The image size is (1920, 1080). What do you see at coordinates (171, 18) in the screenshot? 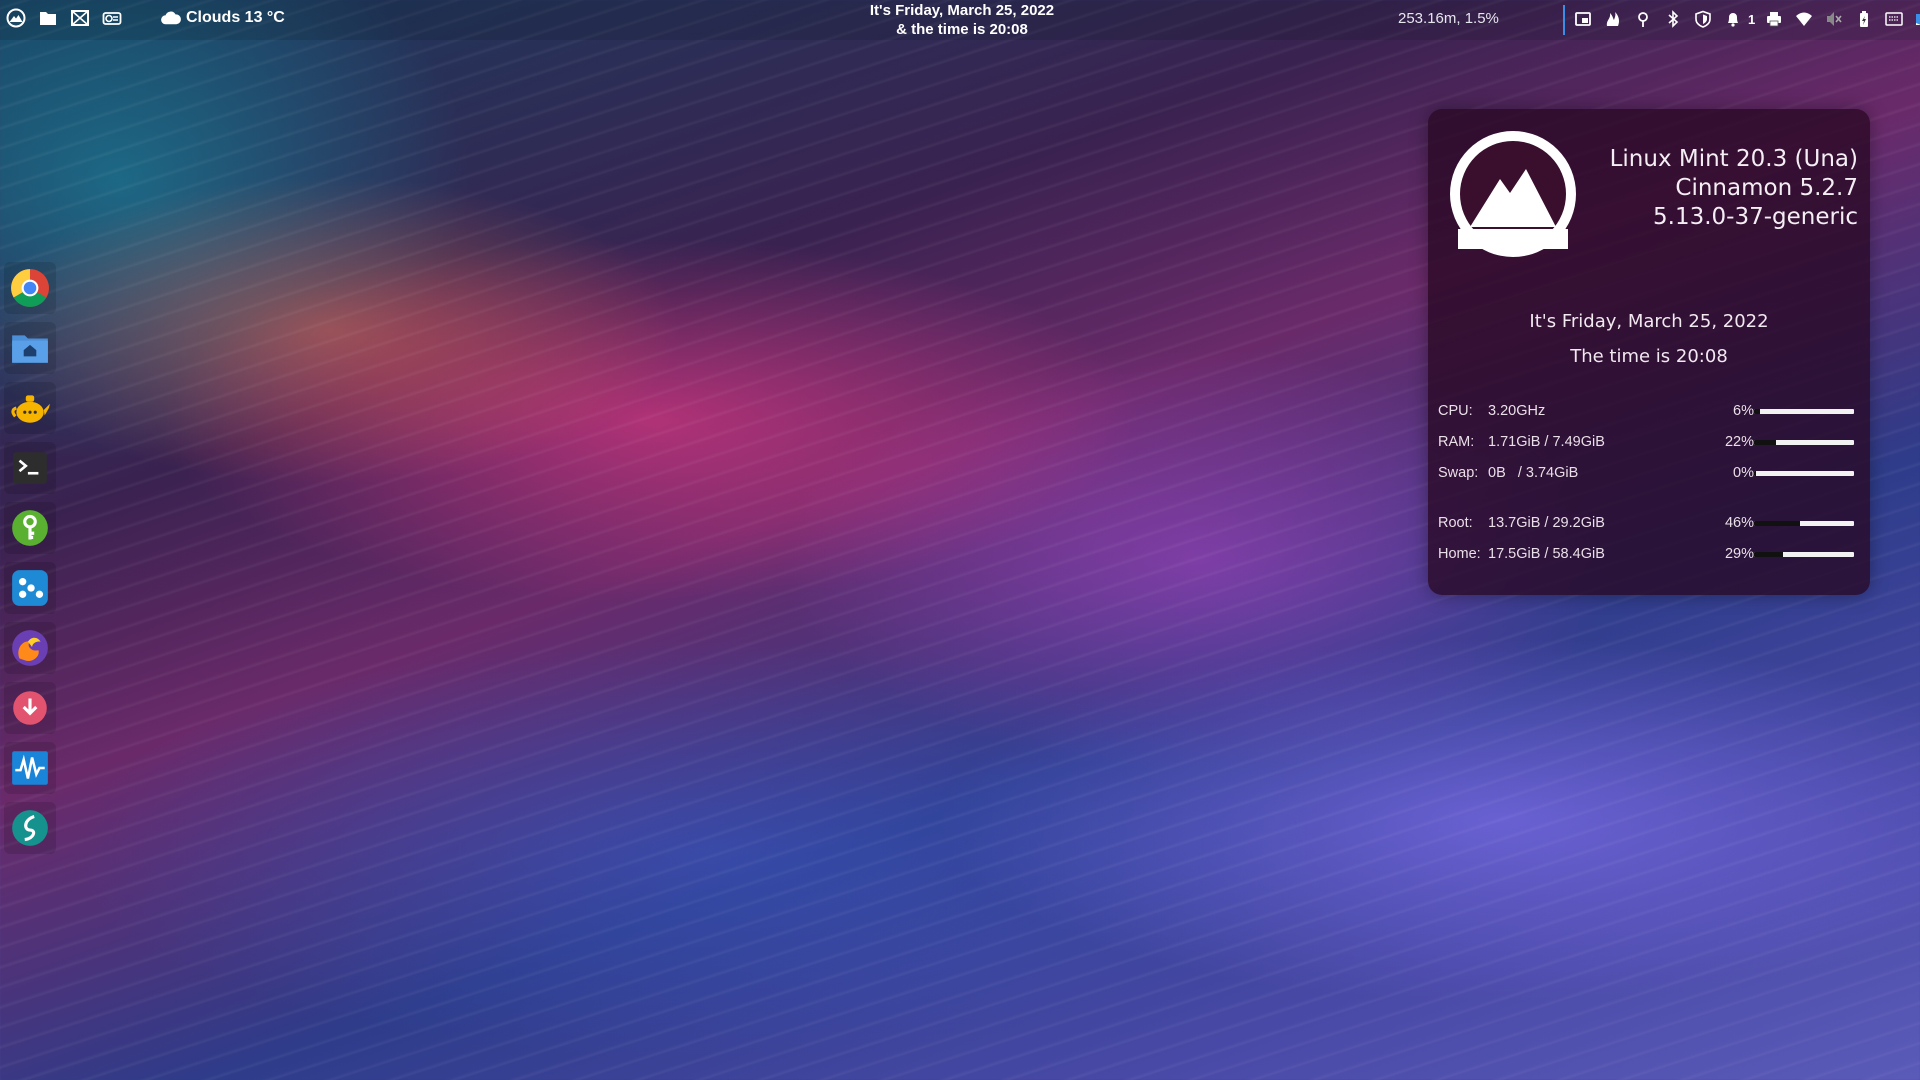
I see `cloud-icon` at bounding box center [171, 18].